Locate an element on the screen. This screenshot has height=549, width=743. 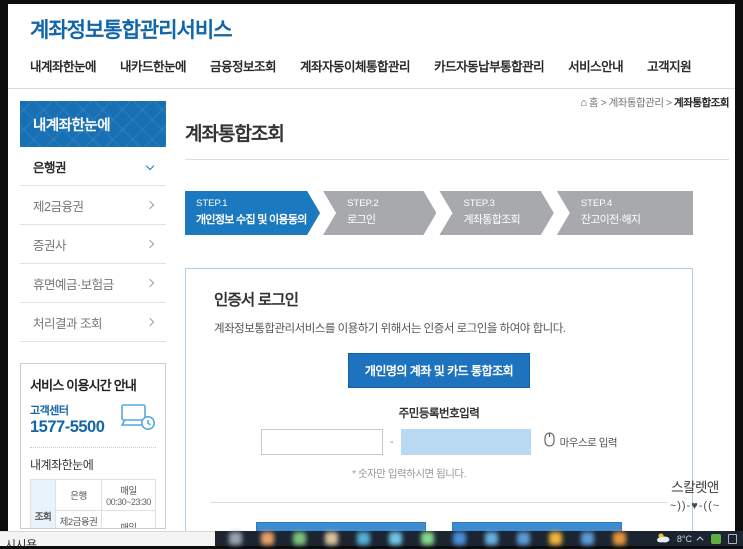
mouse-input-label: 마우스로 입력 is located at coordinates (588, 442).